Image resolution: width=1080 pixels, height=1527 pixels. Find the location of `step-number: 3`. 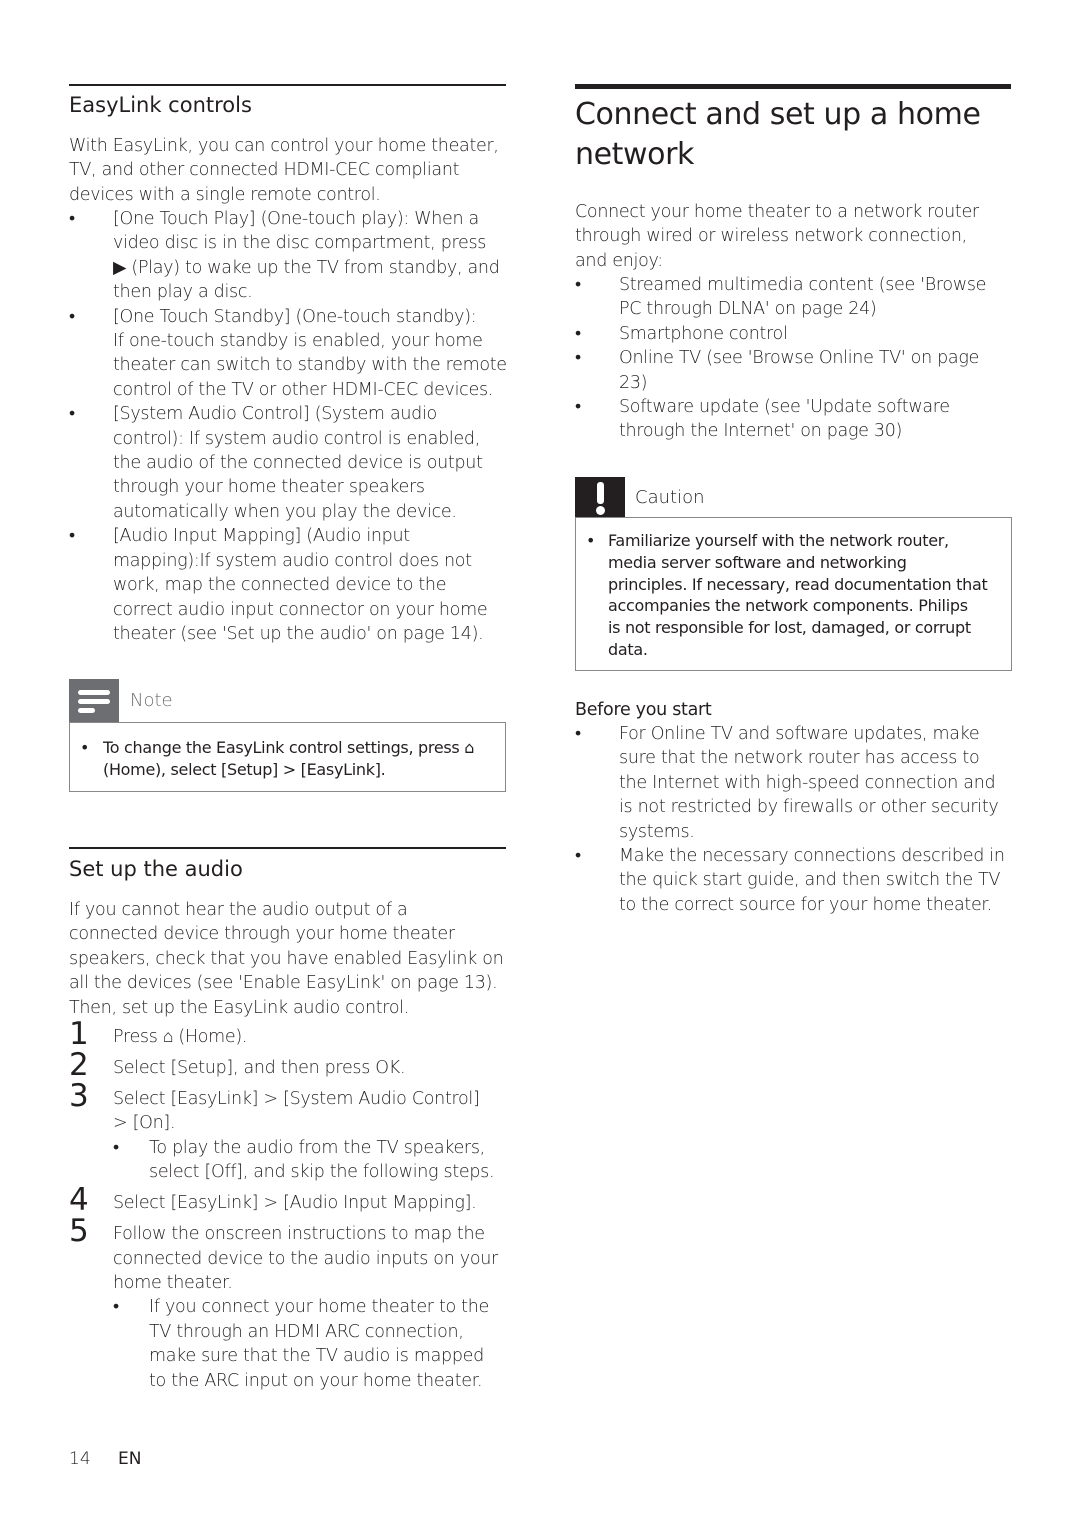

step-number: 3 is located at coordinates (79, 1096).